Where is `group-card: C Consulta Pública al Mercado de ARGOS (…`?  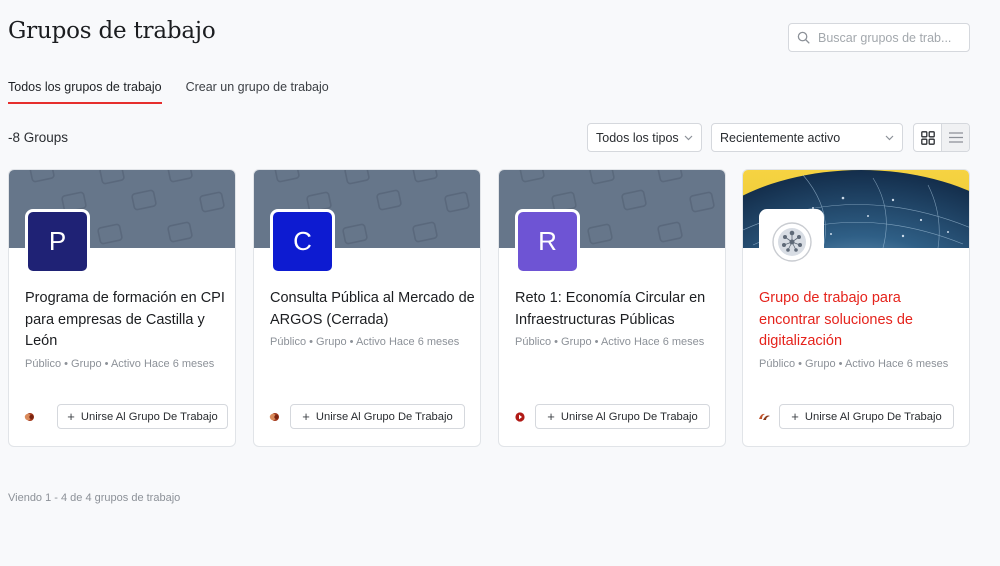
group-card: C Consulta Pública al Mercado de ARGOS (… is located at coordinates (367, 308).